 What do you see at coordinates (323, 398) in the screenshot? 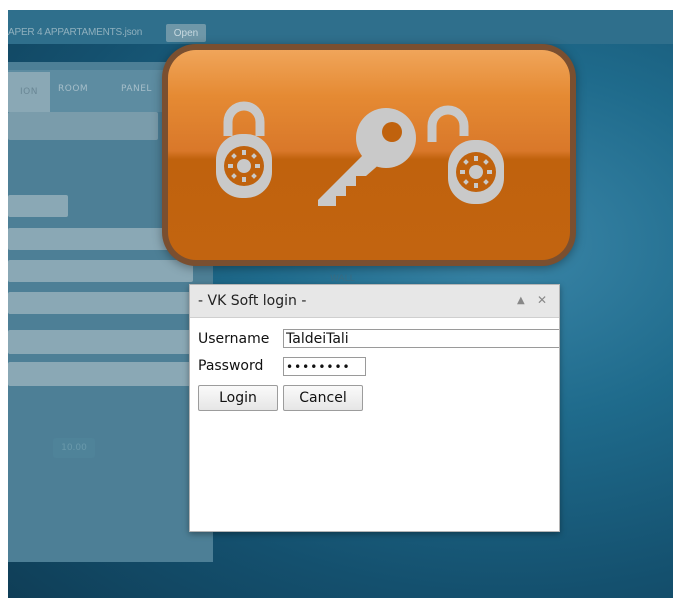
I see `cancel-button: Cancel` at bounding box center [323, 398].